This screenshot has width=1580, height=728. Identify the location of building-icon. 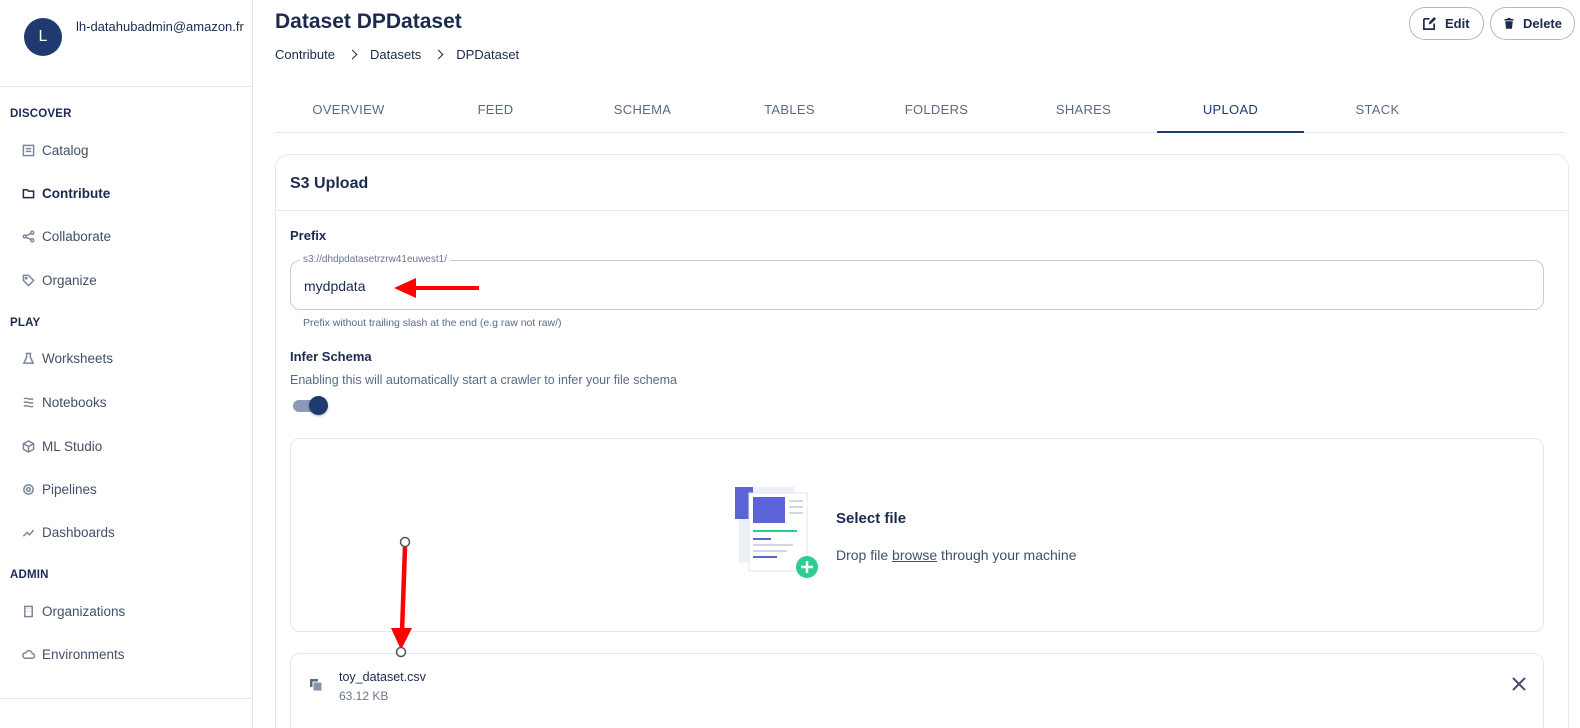
(28, 611).